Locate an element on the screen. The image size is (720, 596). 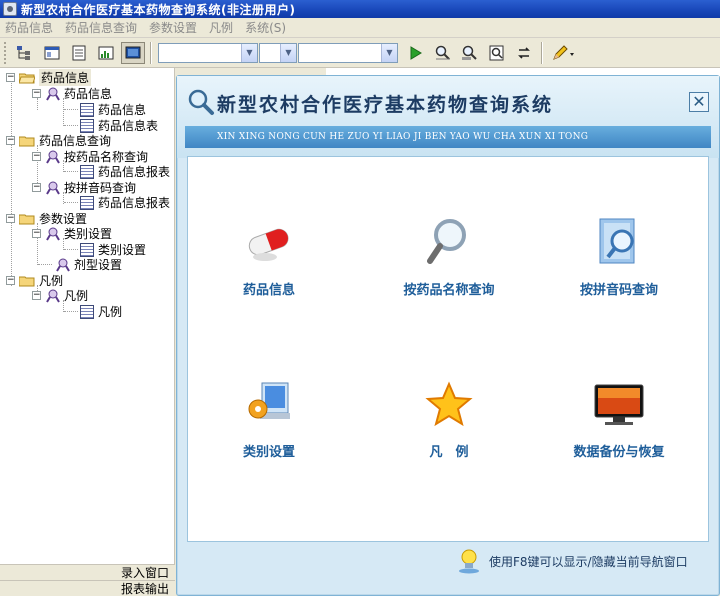
tree-node-label: 类别设置 is located at coordinates (88, 234).